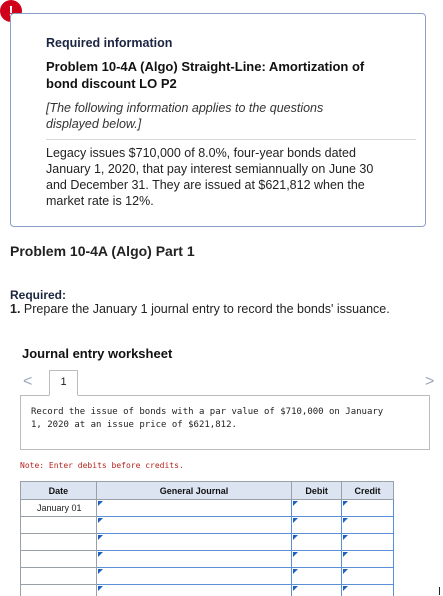 This screenshot has height=596, width=443. Describe the element at coordinates (38, 295) in the screenshot. I see `required-label: Required:` at that location.